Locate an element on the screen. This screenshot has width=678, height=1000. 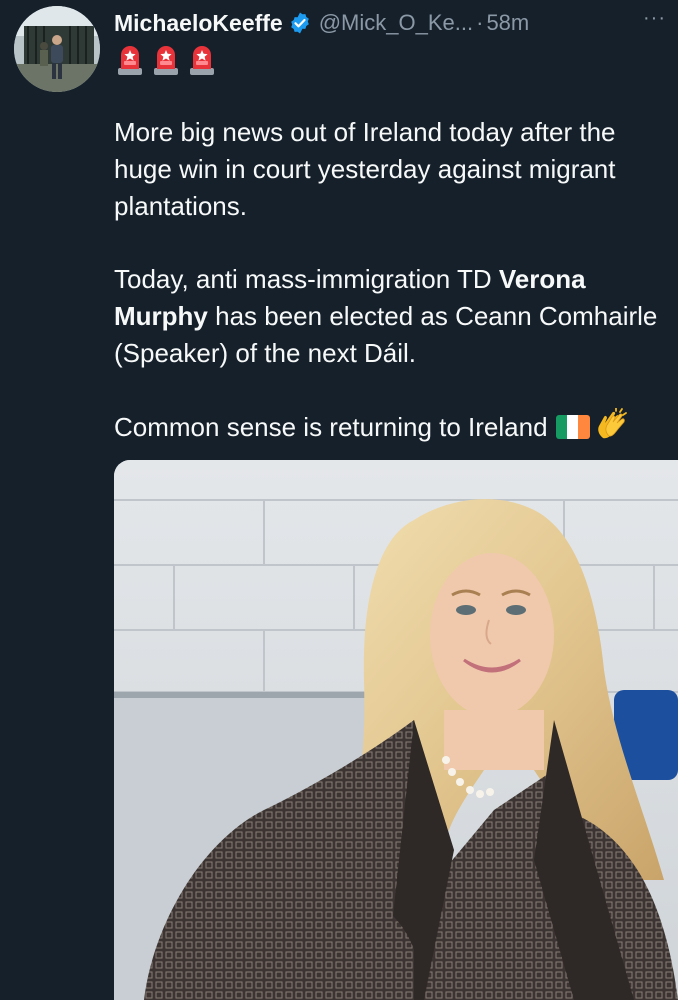
author-emoji-row is located at coordinates (166, 59).